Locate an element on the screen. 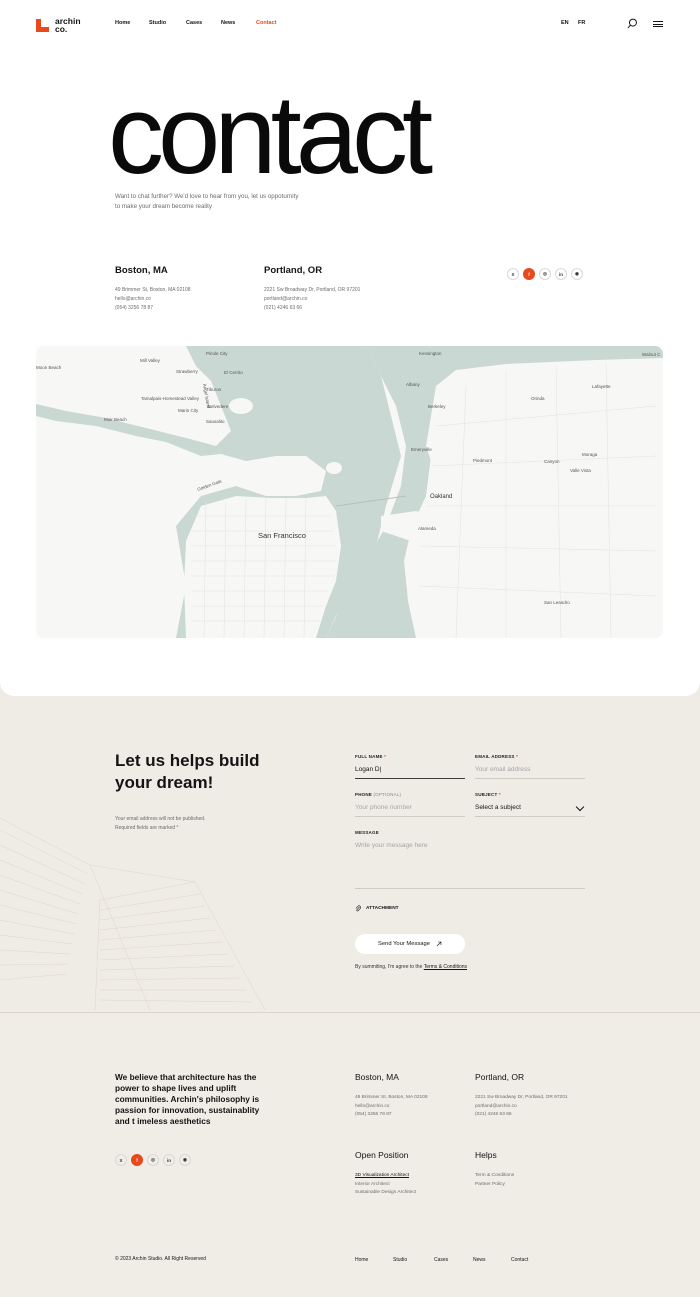  attachment-button: ATTACHMENT is located at coordinates (377, 908).